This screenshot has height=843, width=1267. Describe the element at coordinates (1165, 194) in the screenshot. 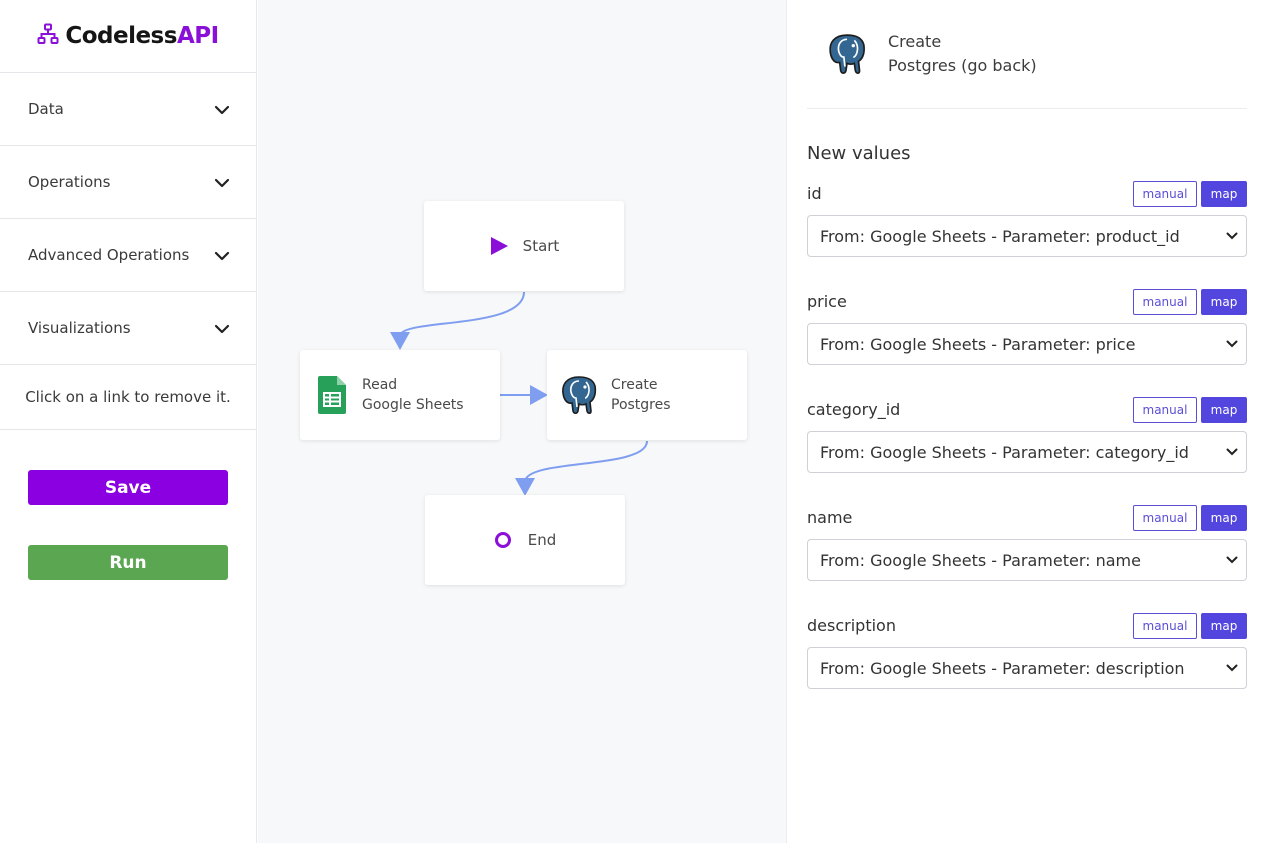

I see `manual-toggle-id: manual` at that location.